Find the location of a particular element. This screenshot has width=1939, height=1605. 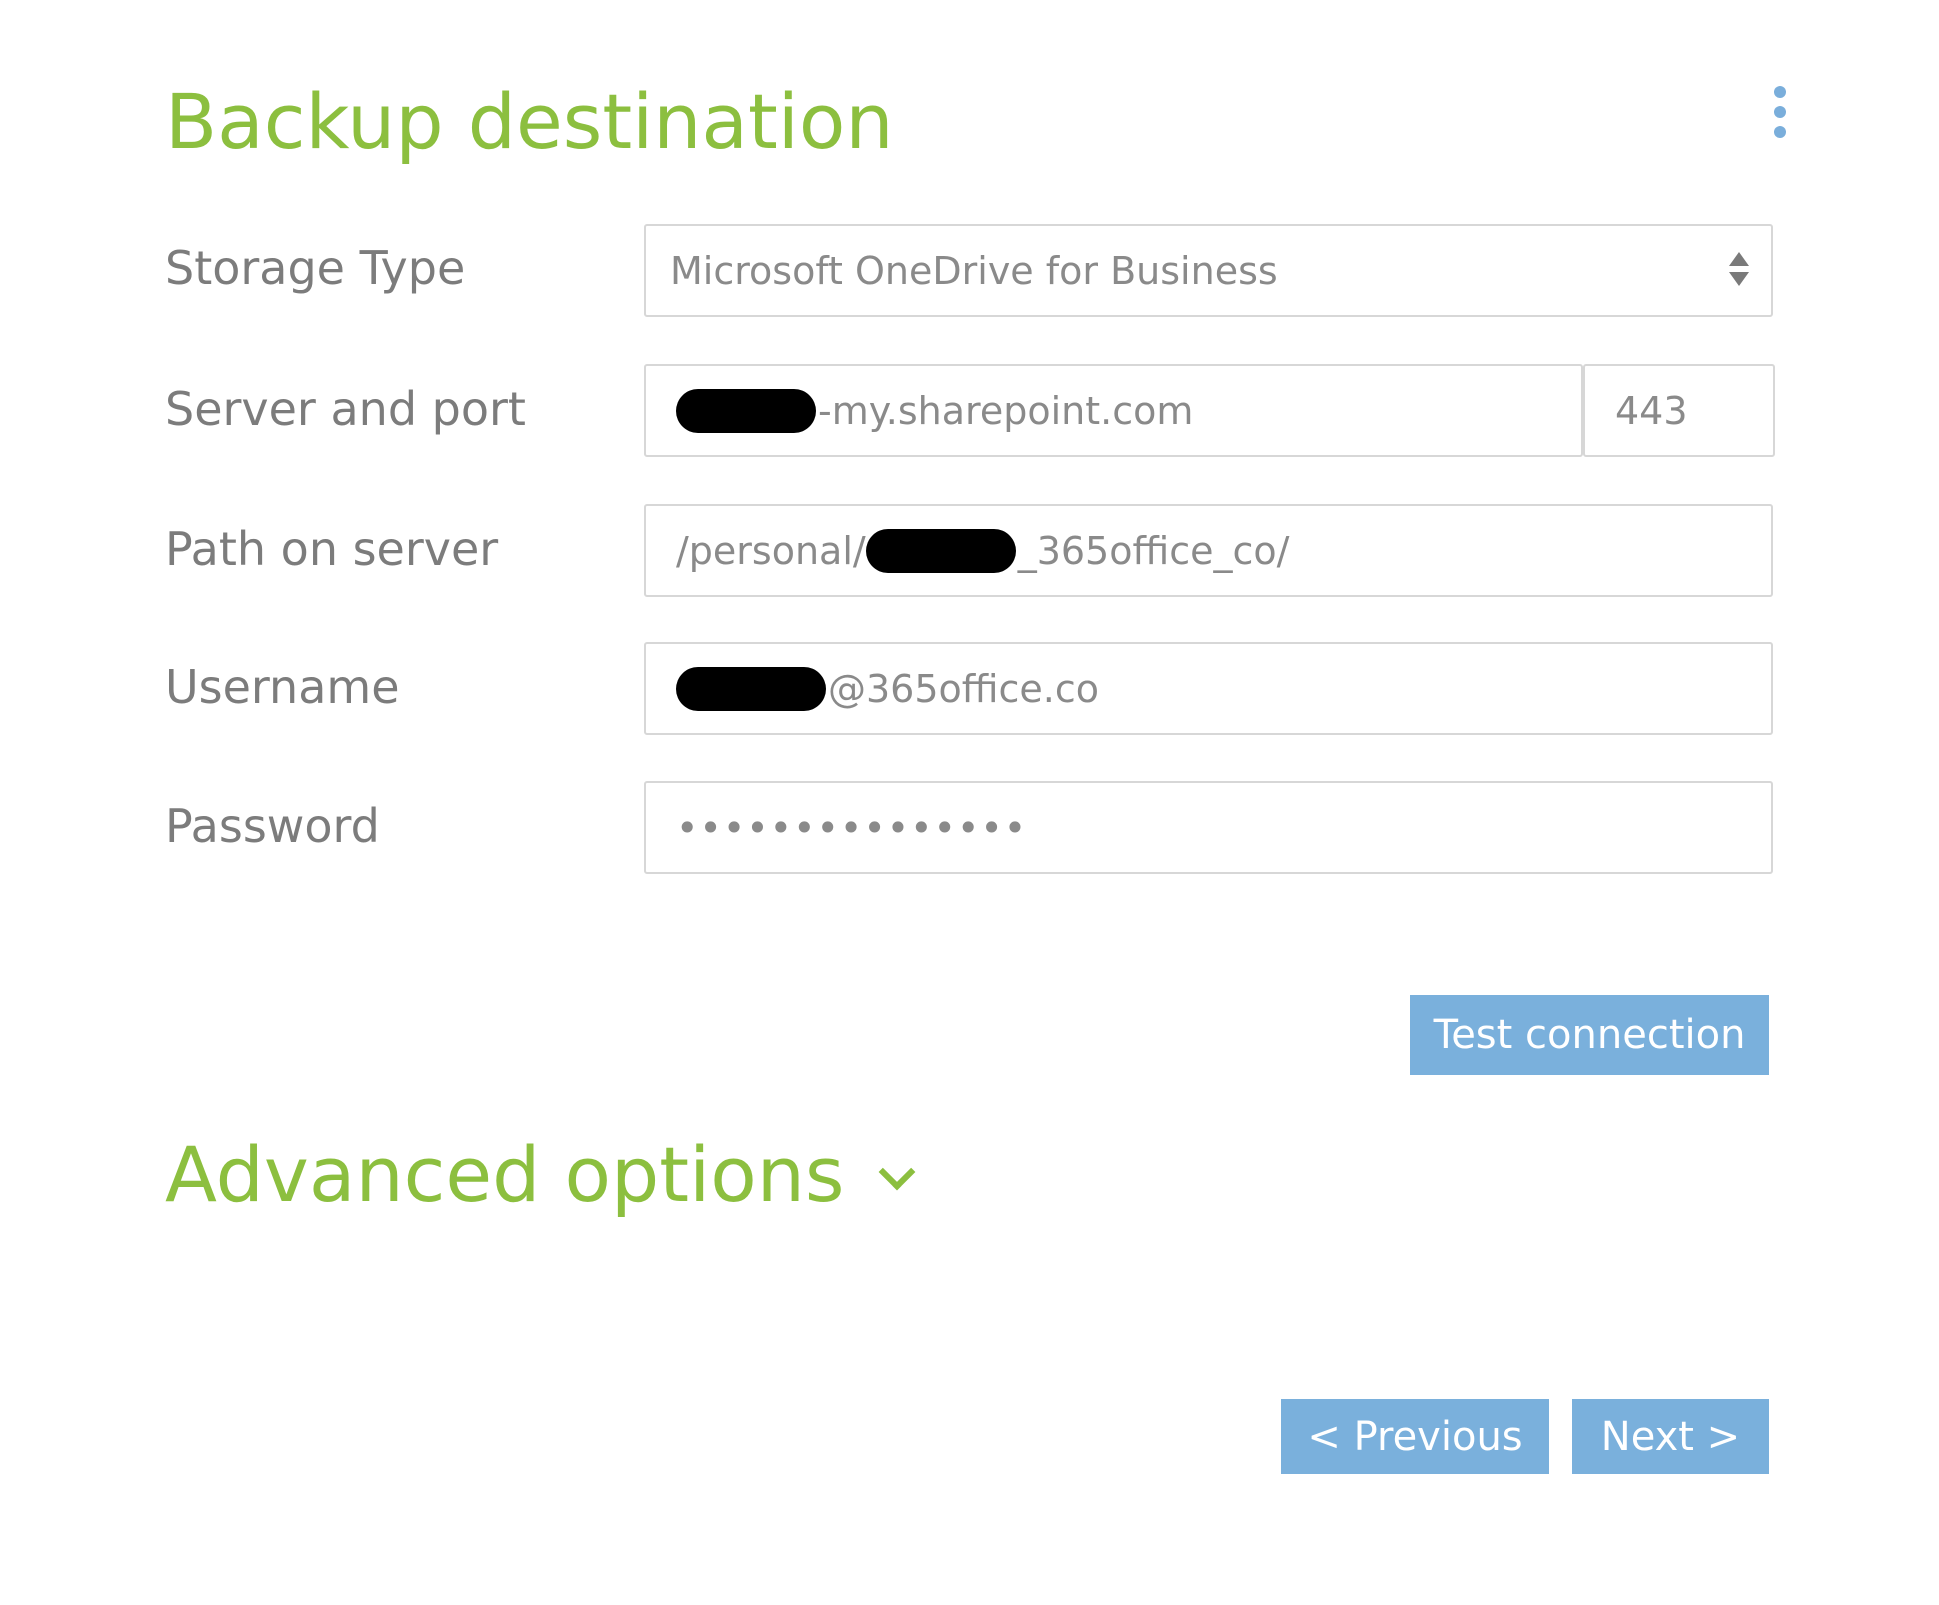

advanced-options-toggle: Advanced options is located at coordinates (540, 1175).